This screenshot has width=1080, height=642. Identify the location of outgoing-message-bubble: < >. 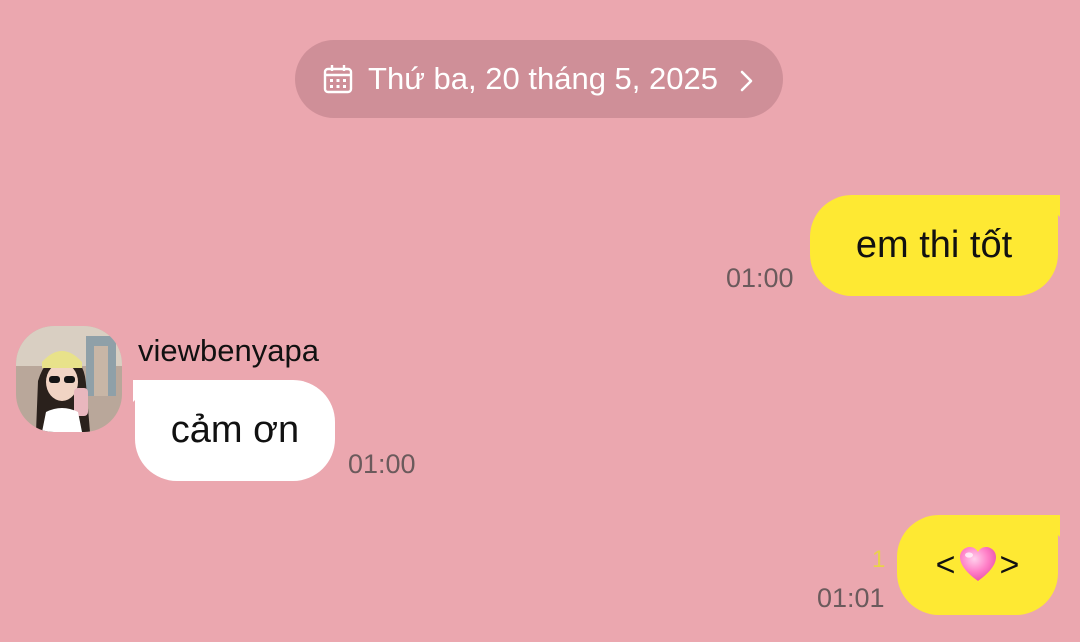
(978, 565).